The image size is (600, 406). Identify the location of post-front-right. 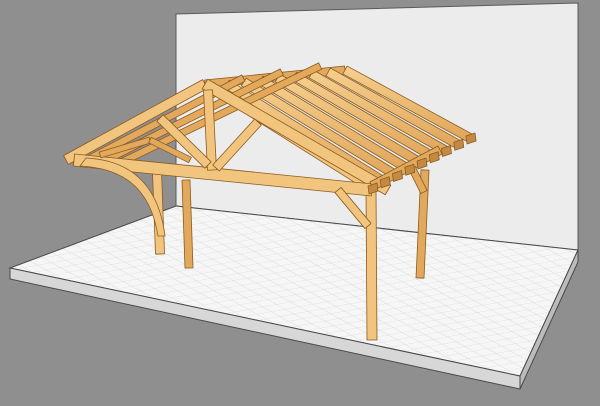
(371, 265).